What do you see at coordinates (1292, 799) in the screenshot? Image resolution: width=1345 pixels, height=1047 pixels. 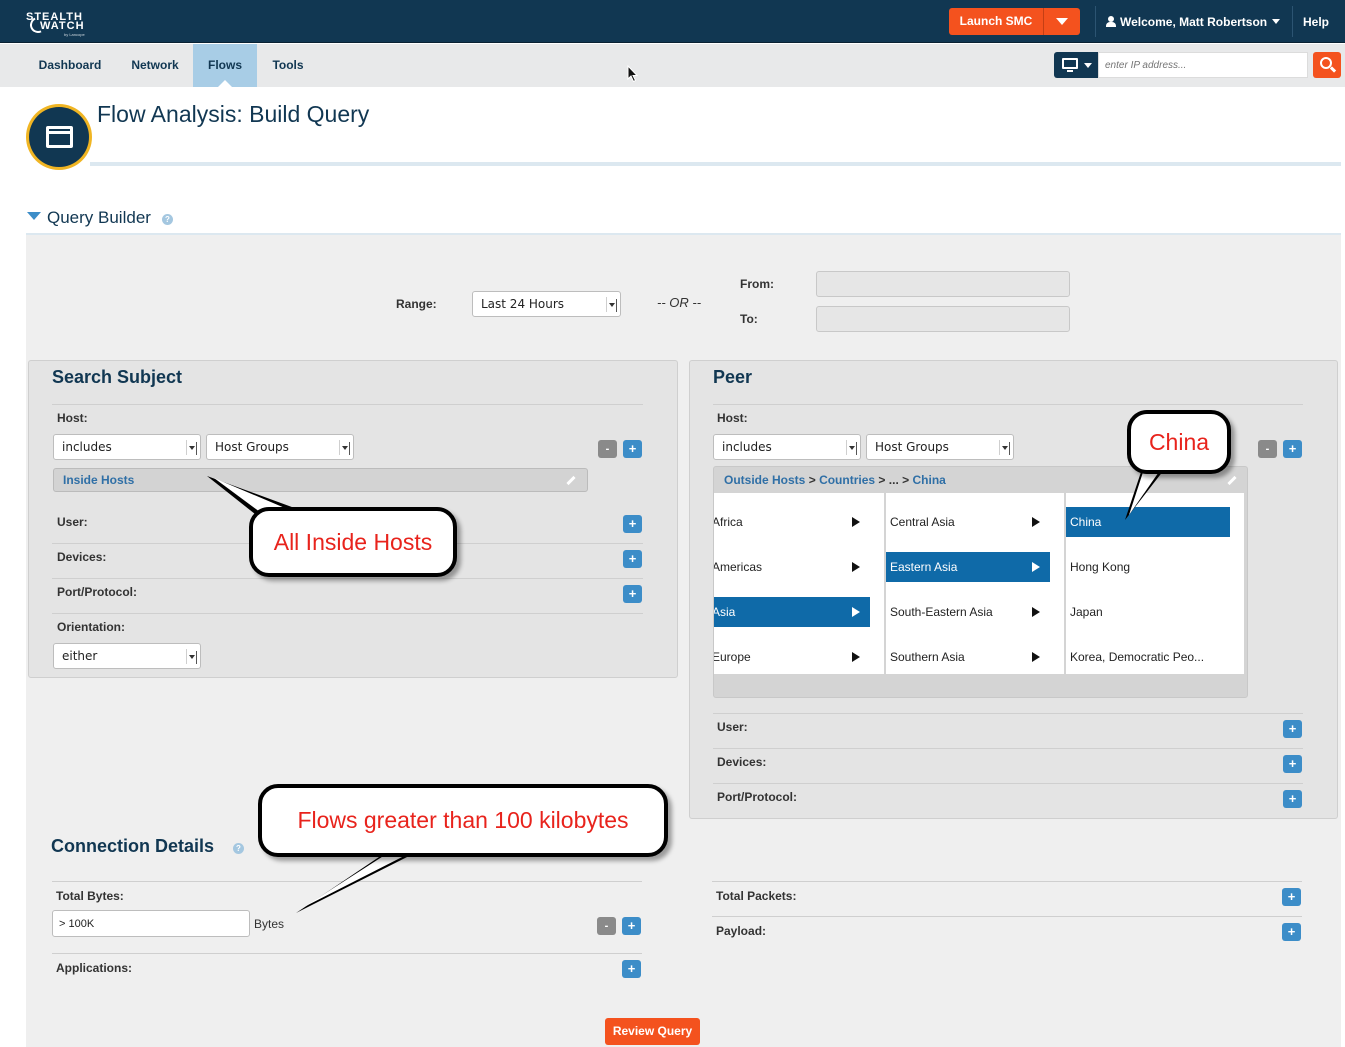 I see `peer-port-add-button: +` at bounding box center [1292, 799].